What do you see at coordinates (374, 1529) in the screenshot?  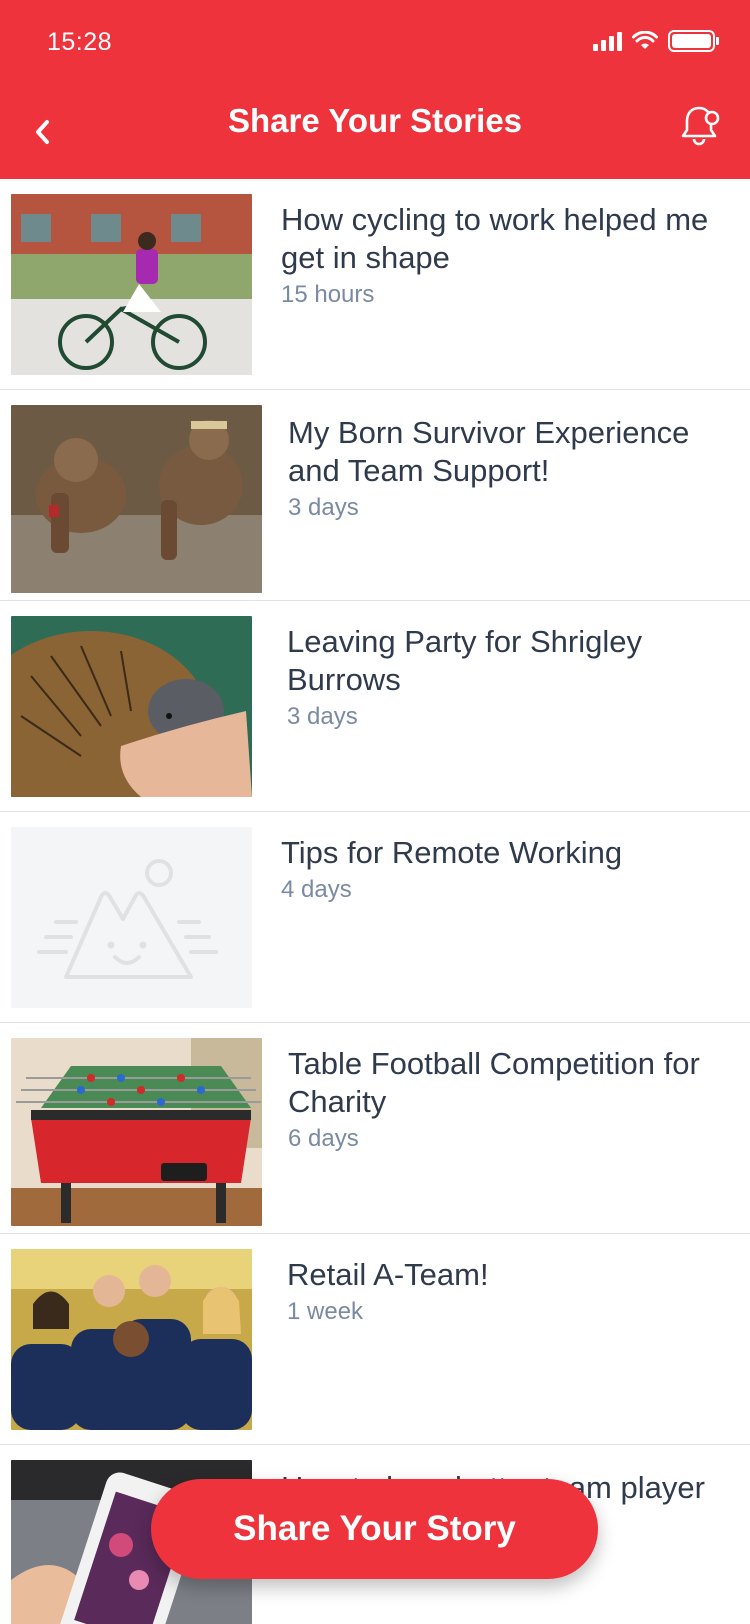 I see `share-your-story-button: Share Your Story` at bounding box center [374, 1529].